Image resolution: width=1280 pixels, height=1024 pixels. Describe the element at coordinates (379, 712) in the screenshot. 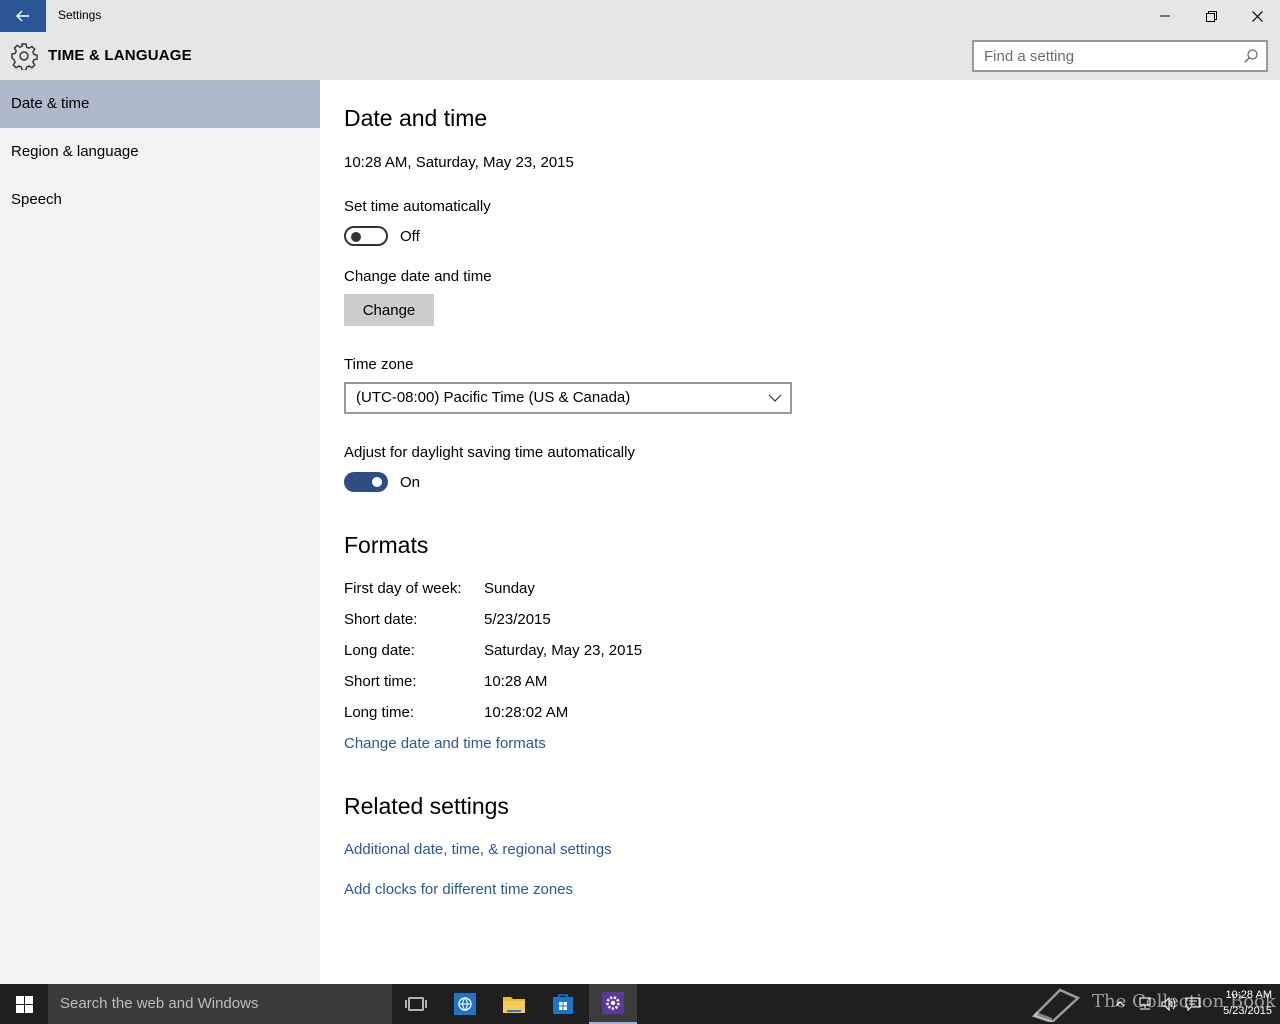

I see `format-label: Long time:` at that location.